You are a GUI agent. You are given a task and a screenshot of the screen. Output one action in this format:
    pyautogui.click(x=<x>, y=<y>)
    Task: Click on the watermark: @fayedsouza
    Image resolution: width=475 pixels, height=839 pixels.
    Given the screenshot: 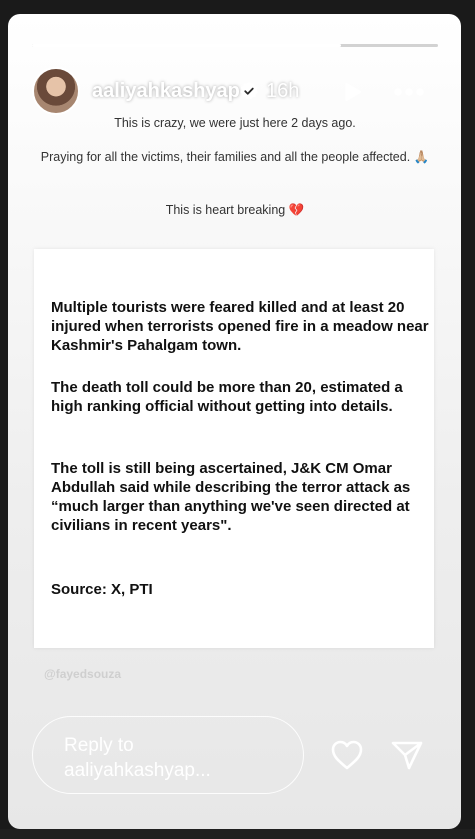 What is the action you would take?
    pyautogui.click(x=83, y=674)
    